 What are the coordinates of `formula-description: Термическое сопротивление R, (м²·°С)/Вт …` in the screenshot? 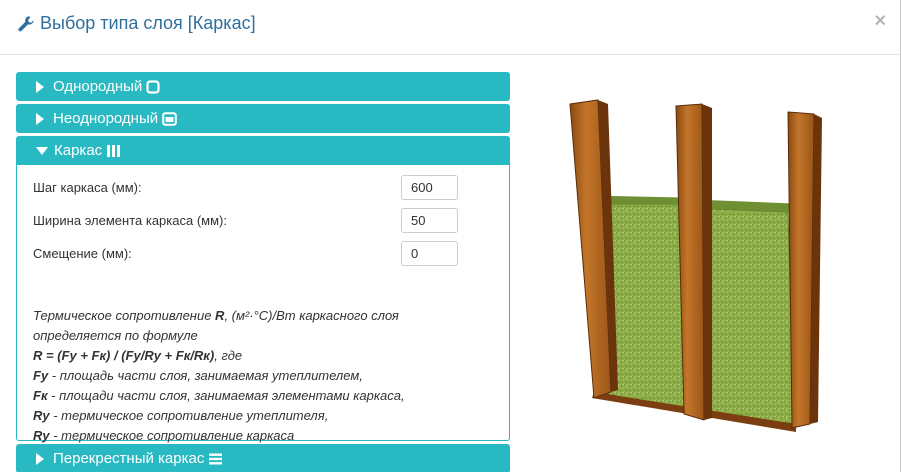 It's located at (219, 375).